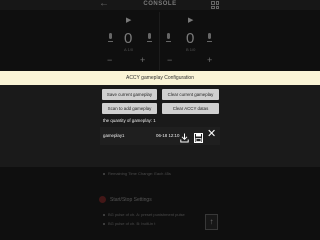 The height and width of the screenshot is (240, 320). I want to click on modal-title: ACCY gameplay Configuration, so click(160, 78).